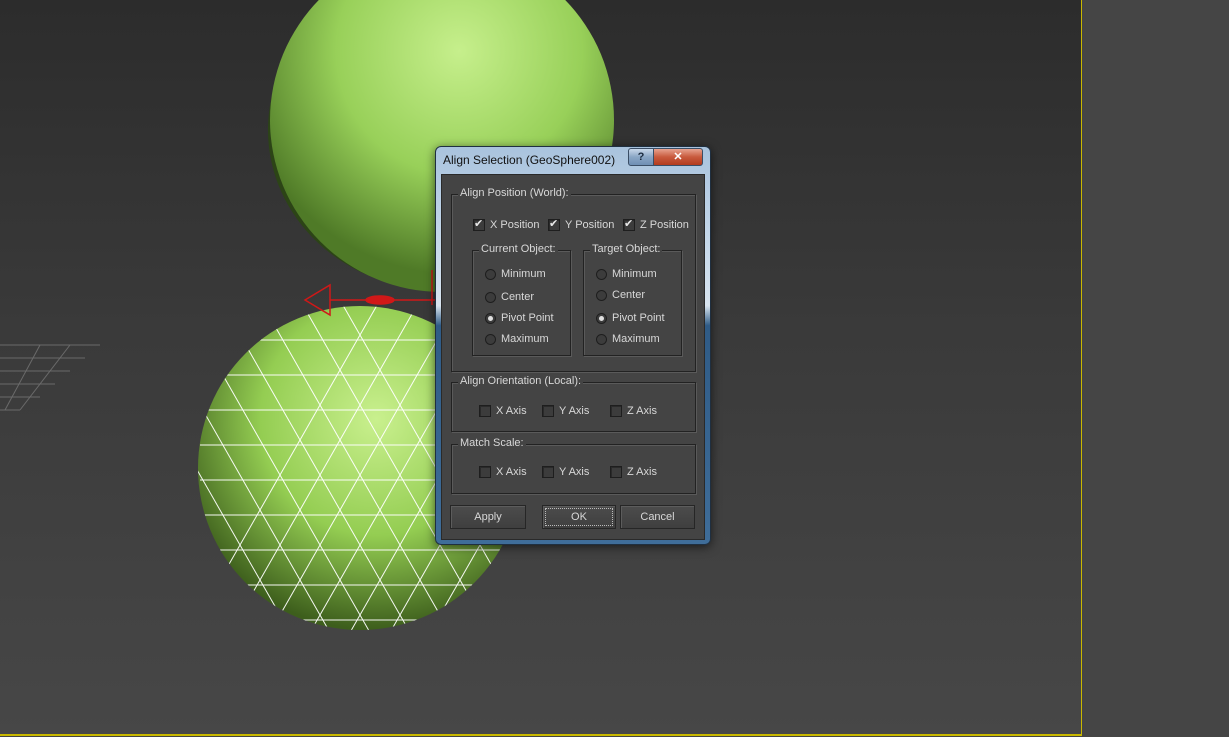 This screenshot has width=1229, height=737. I want to click on orientation-y-axis-label: Y Axis, so click(574, 411).